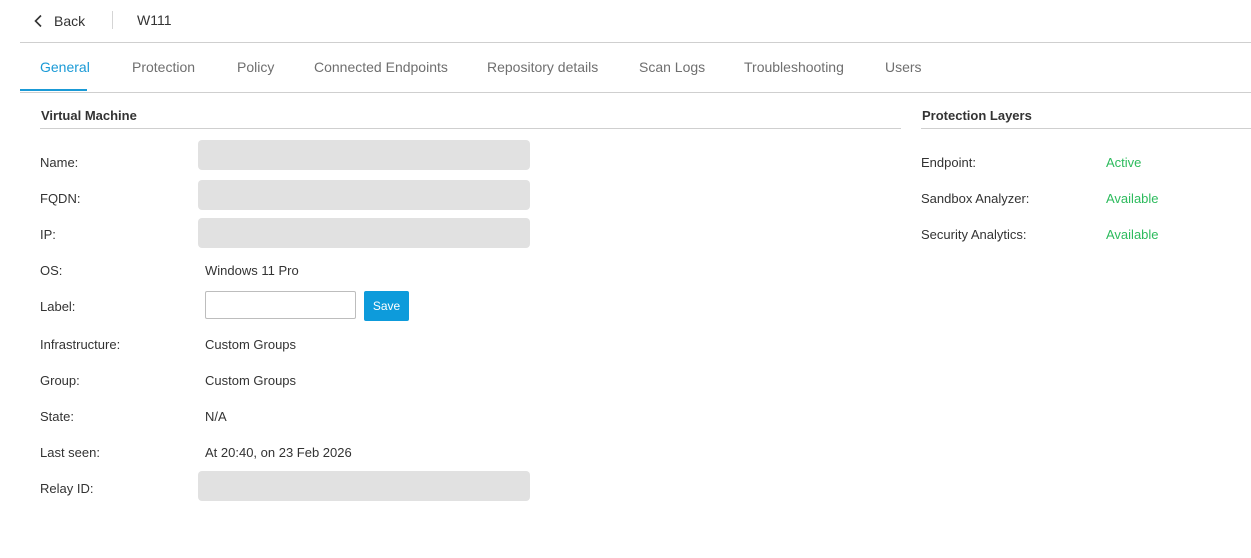 This screenshot has width=1251, height=558. What do you see at coordinates (59, 162) in the screenshot?
I see `name-label: Name:` at bounding box center [59, 162].